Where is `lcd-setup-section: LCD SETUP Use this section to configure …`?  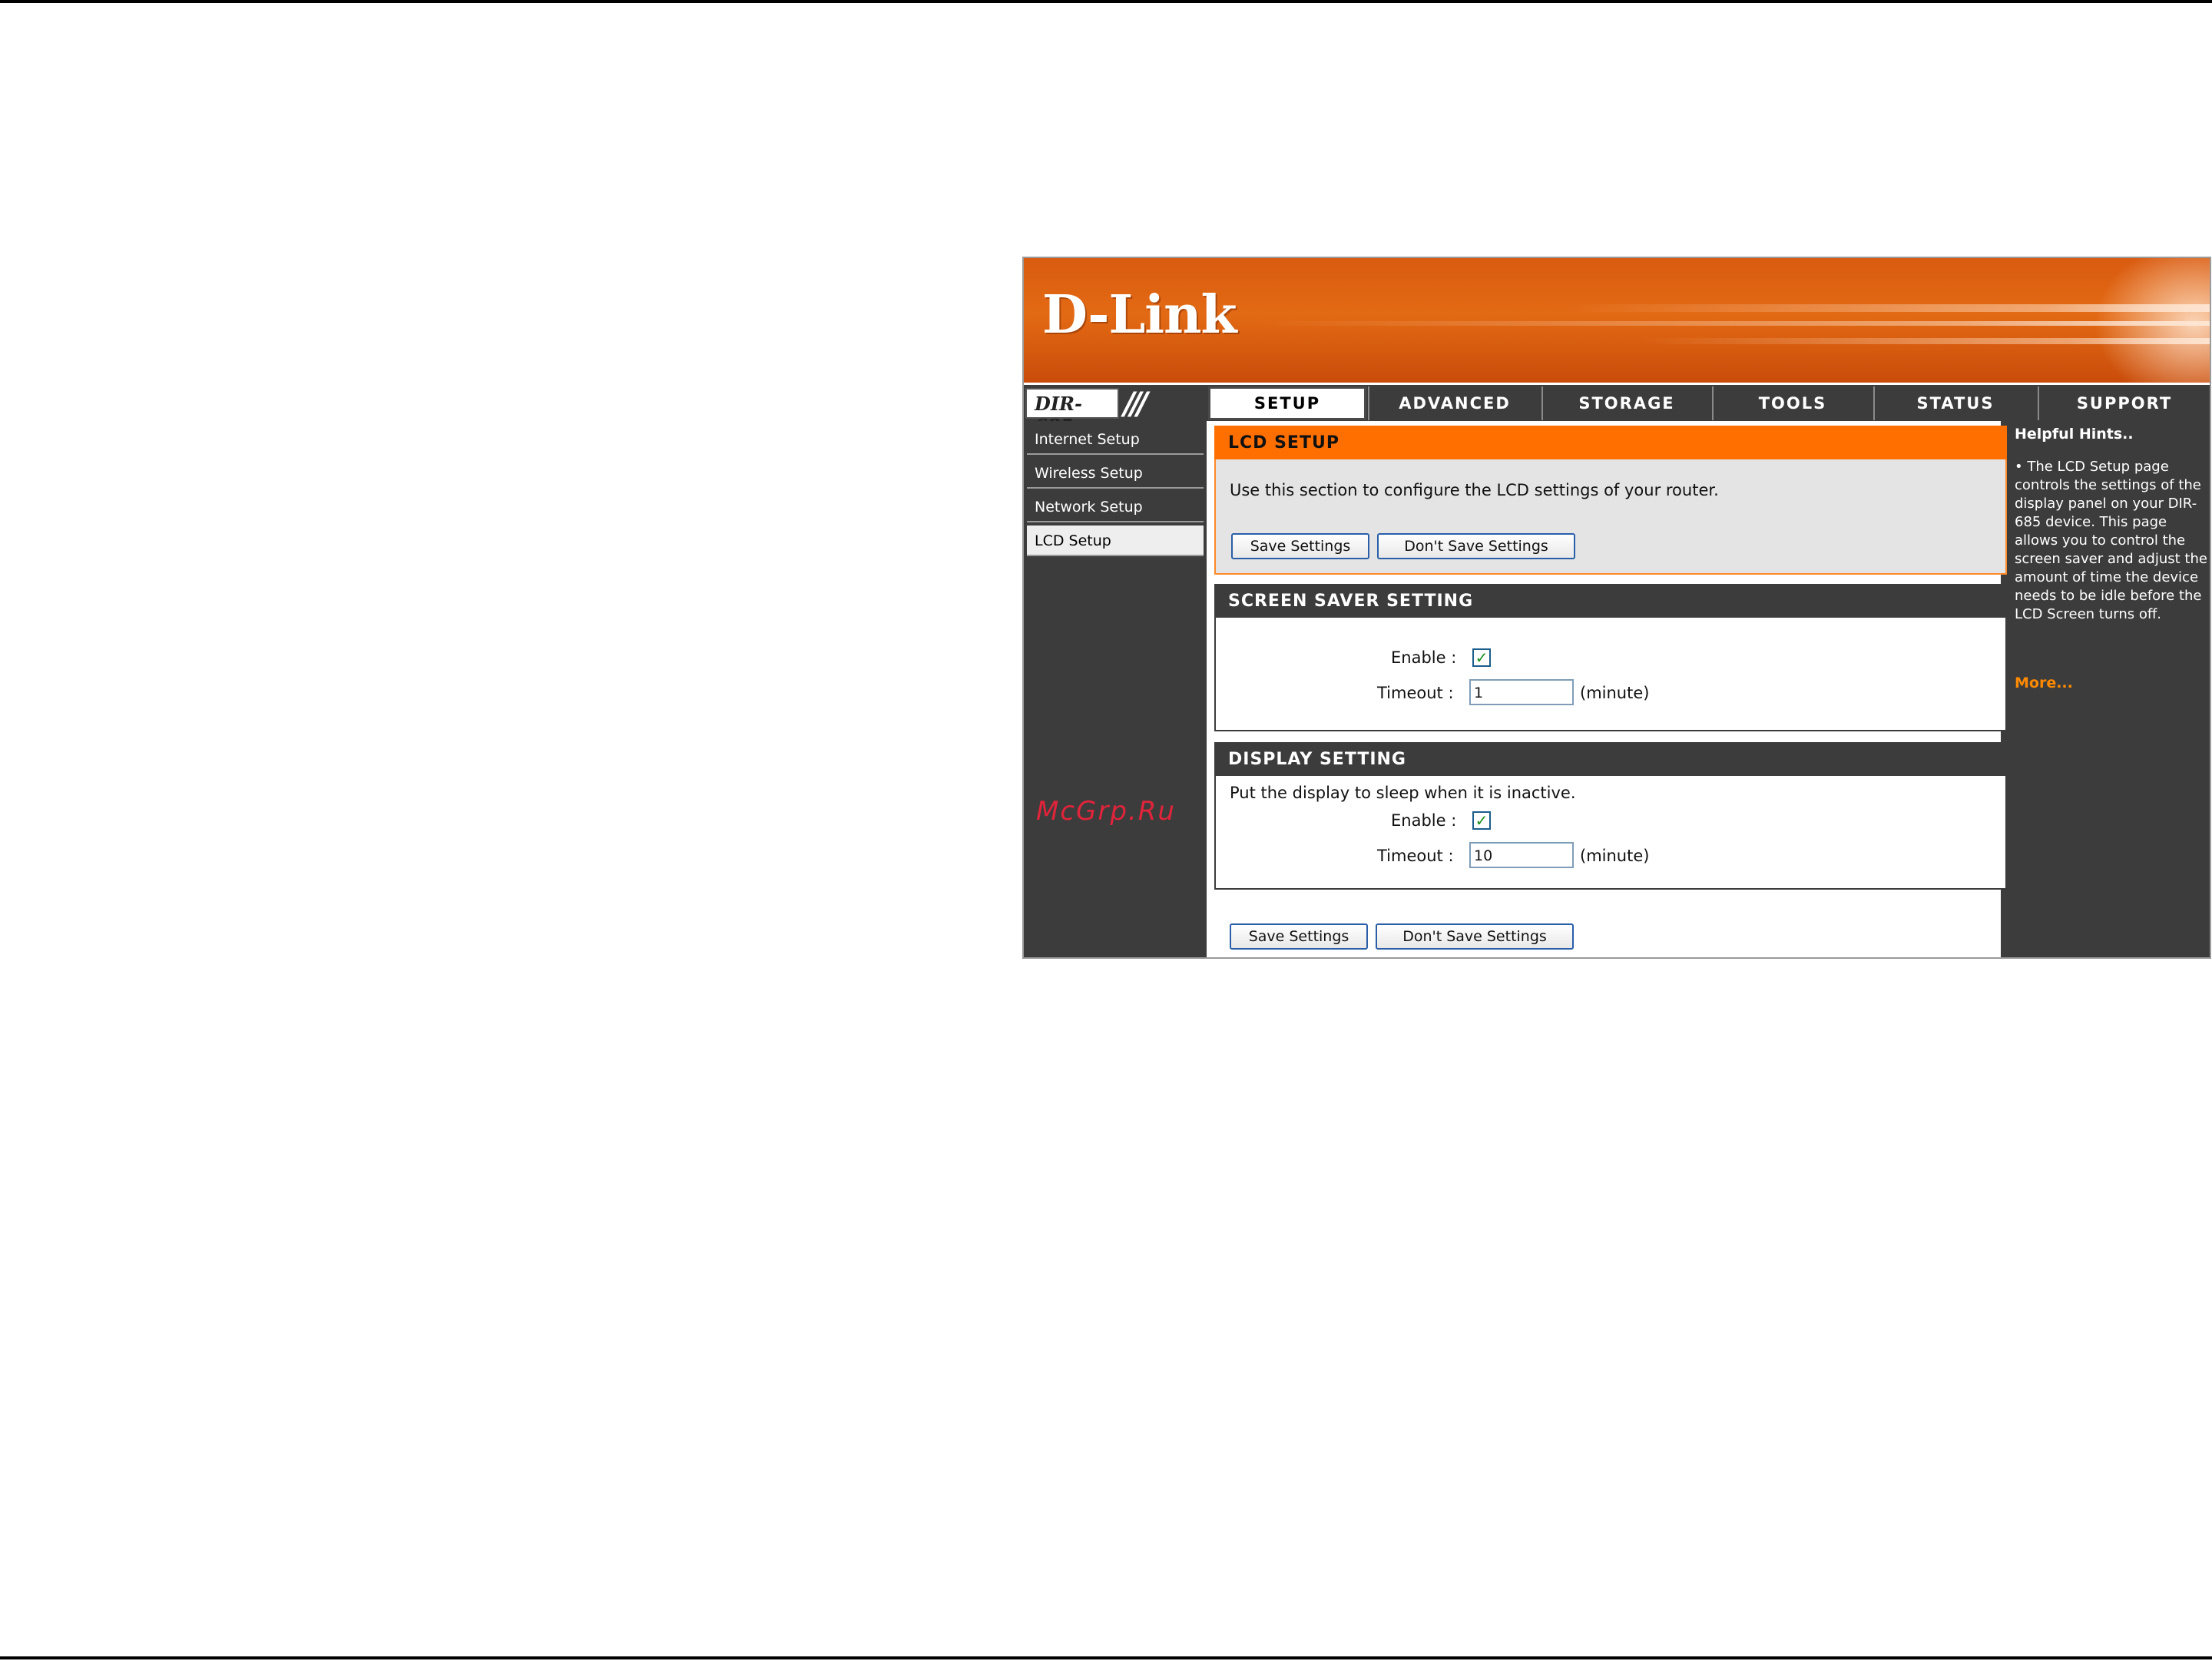
lcd-setup-section: LCD SETUP Use this section to configure … is located at coordinates (1610, 500).